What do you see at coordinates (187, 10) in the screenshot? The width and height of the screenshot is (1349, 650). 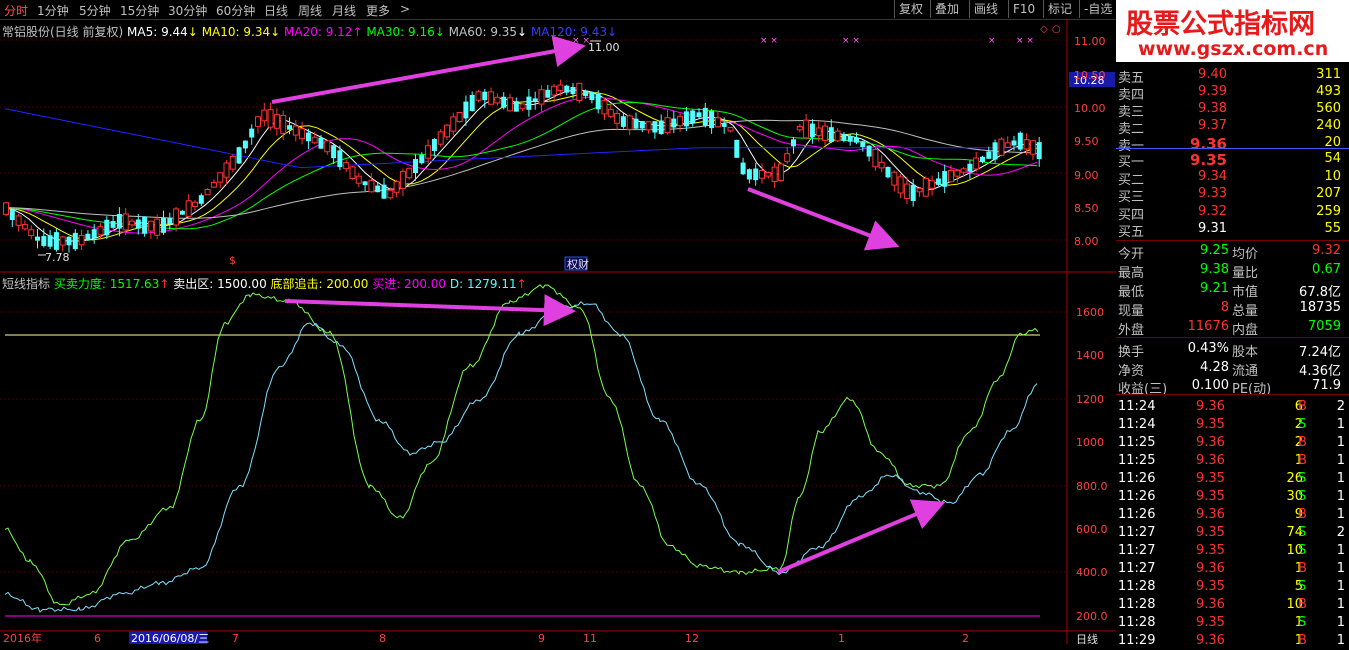 I see `period-tab-30min: 30分钟` at bounding box center [187, 10].